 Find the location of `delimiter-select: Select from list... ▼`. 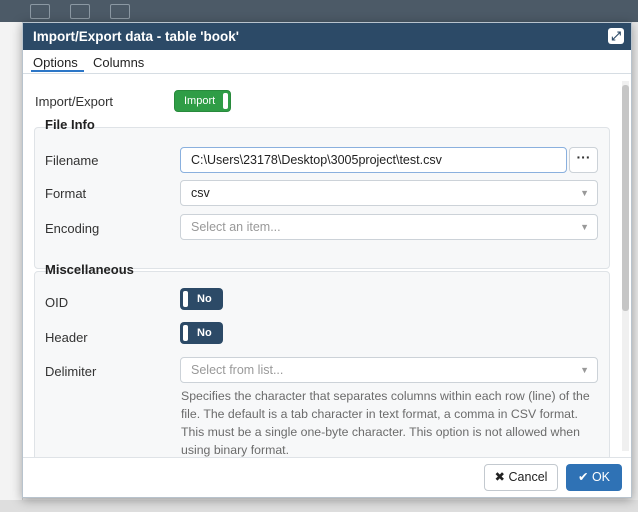

delimiter-select: Select from list... ▼ is located at coordinates (389, 370).